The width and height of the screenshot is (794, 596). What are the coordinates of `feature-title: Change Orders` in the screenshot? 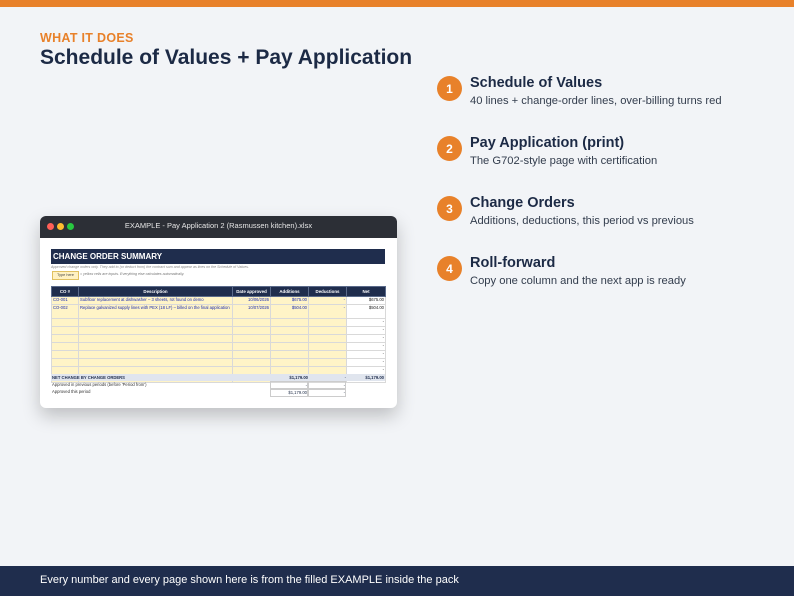 It's located at (522, 203).